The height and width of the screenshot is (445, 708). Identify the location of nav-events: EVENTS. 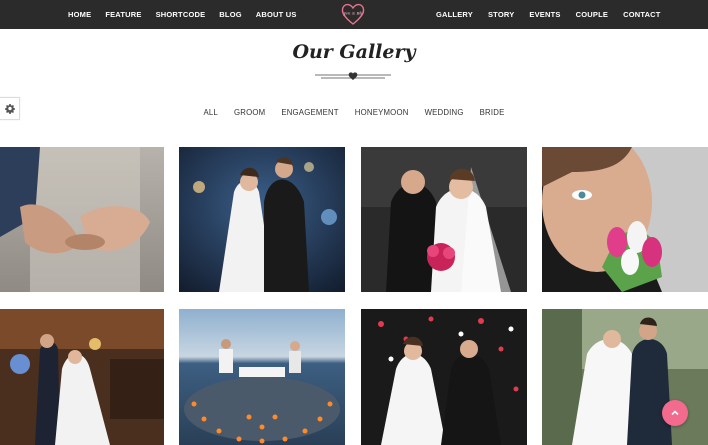
(544, 14).